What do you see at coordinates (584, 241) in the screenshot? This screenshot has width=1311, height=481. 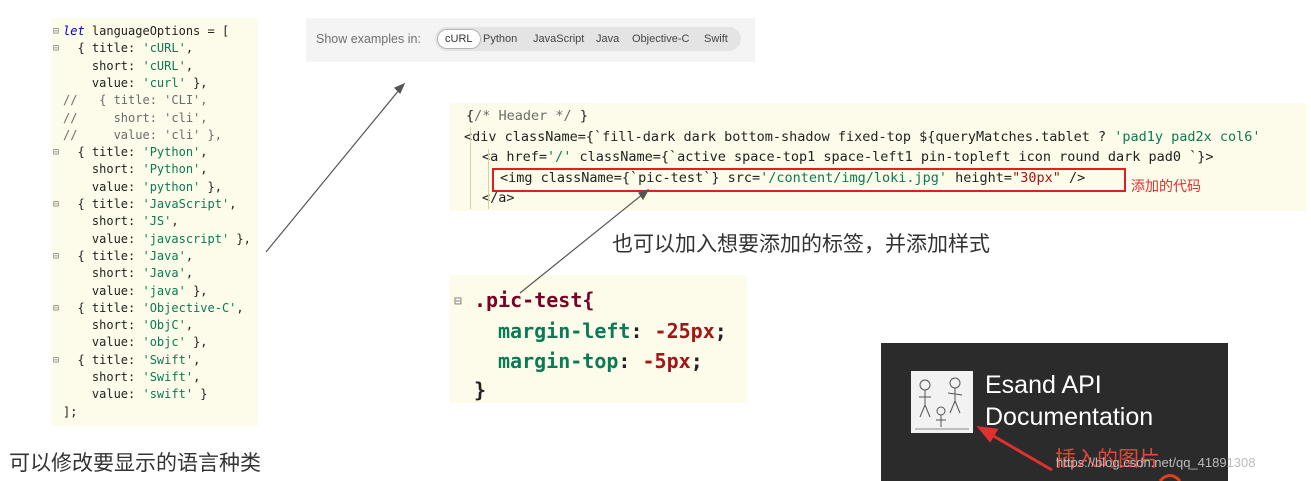 I see `arrow-to-img-tag` at bounding box center [584, 241].